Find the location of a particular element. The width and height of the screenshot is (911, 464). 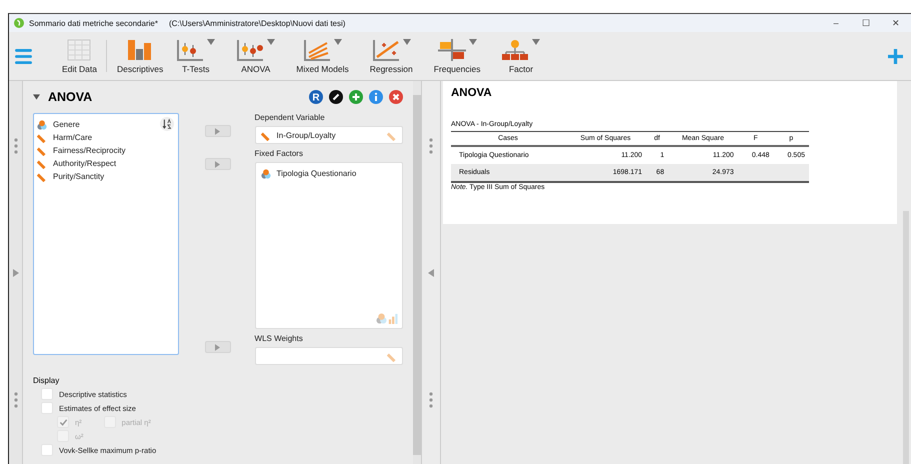

menu-icon is located at coordinates (23, 56).